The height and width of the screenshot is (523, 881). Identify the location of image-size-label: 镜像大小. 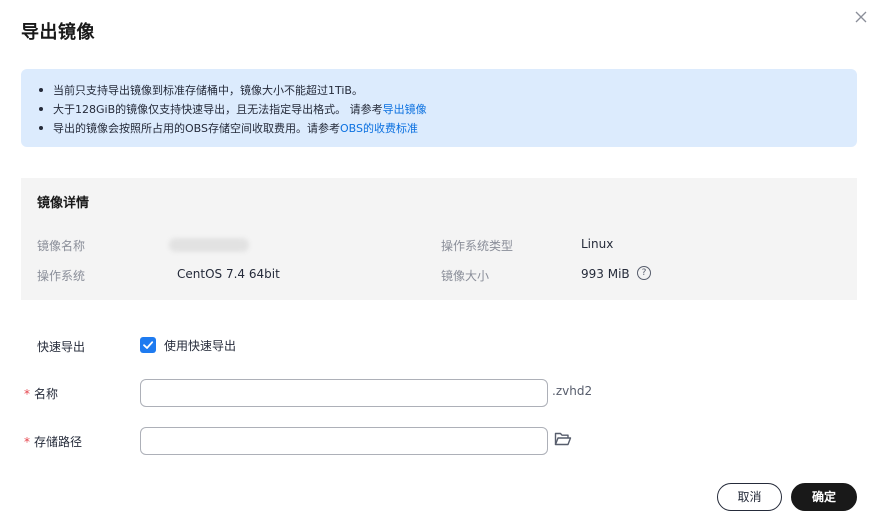
(465, 276).